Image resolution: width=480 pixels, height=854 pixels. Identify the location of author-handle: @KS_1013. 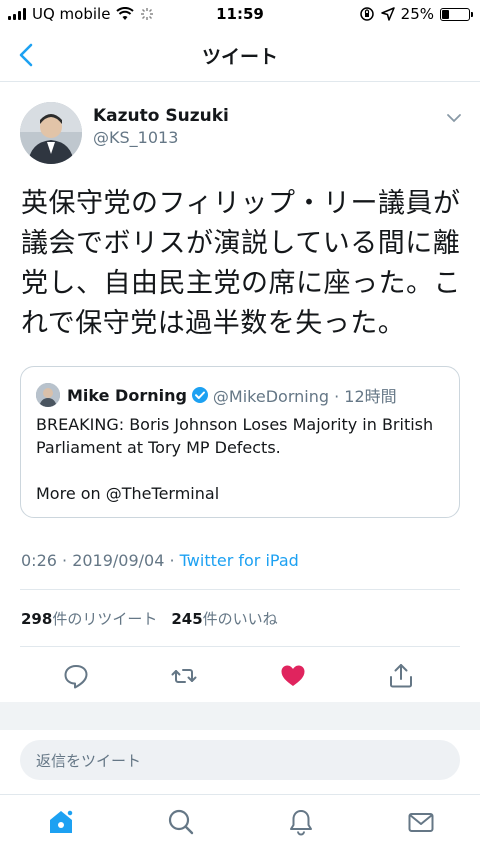
(135, 137).